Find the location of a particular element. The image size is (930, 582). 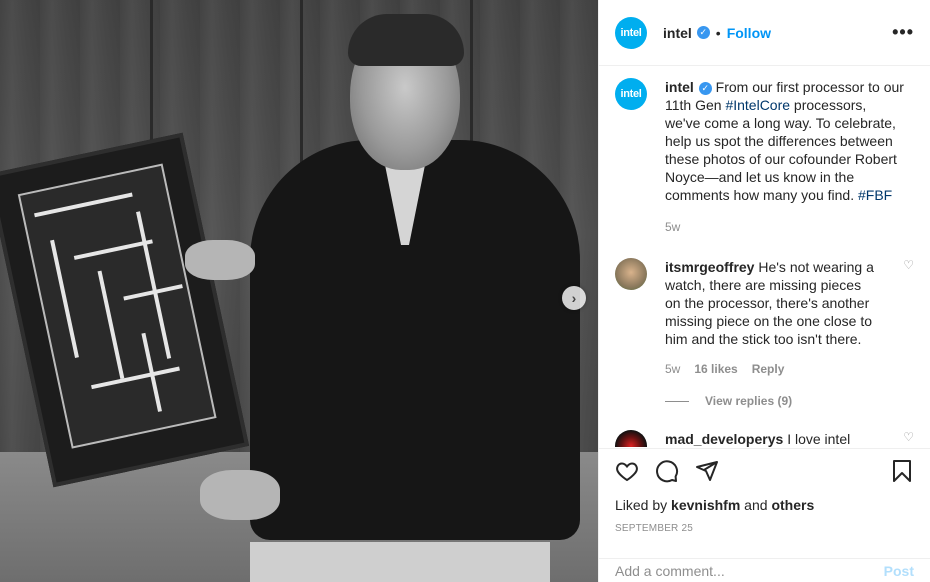

comment-username: itsmrgeoffrey is located at coordinates (709, 267).